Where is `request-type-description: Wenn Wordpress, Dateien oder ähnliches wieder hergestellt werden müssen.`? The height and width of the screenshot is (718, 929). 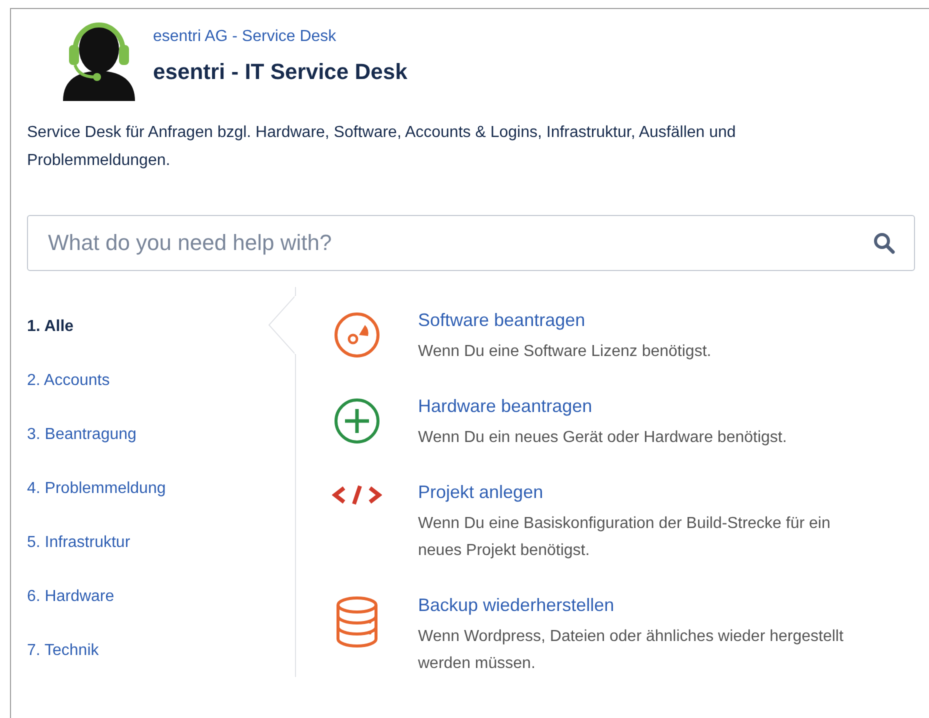 request-type-description: Wenn Wordpress, Dateien oder ähnliches wieder hergestellt werden müssen. is located at coordinates (631, 650).